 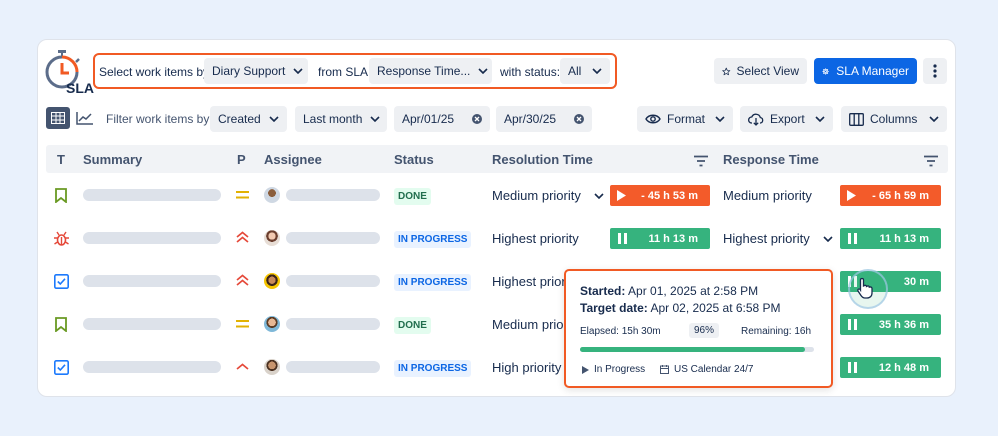 What do you see at coordinates (256, 71) in the screenshot?
I see `work-items-dropdown: Diary Support` at bounding box center [256, 71].